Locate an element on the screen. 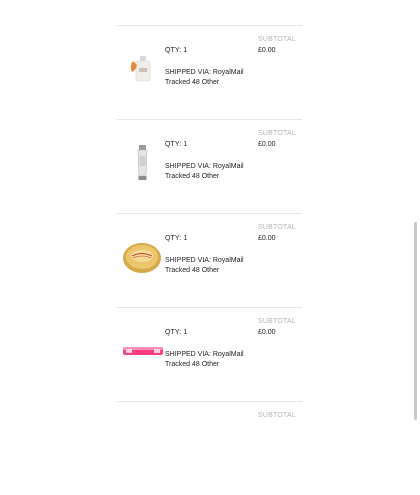 This screenshot has height=495, width=420. scrollbar is located at coordinates (415, 321).